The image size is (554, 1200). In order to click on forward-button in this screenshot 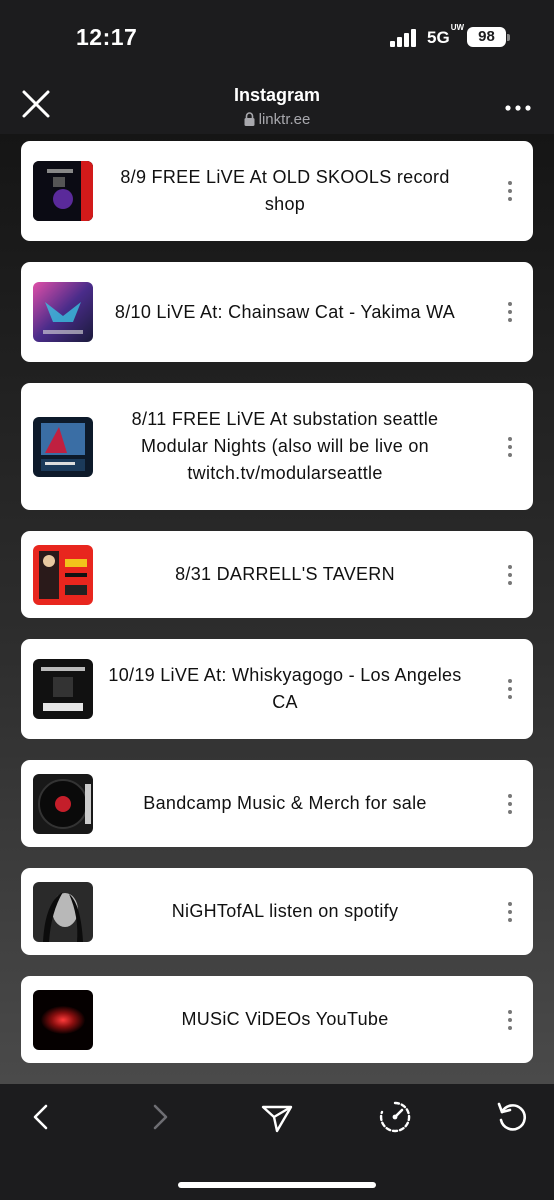, I will do `click(160, 1117)`.